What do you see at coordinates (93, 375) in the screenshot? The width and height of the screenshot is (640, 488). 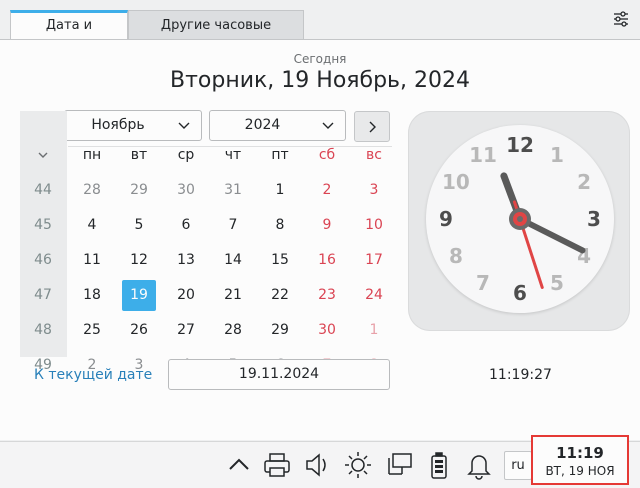 I see `go-to-today-link: К текущей дате` at bounding box center [93, 375].